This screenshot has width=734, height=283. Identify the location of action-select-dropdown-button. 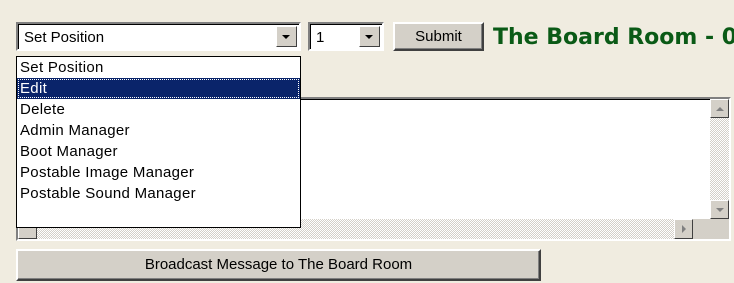
(286, 36).